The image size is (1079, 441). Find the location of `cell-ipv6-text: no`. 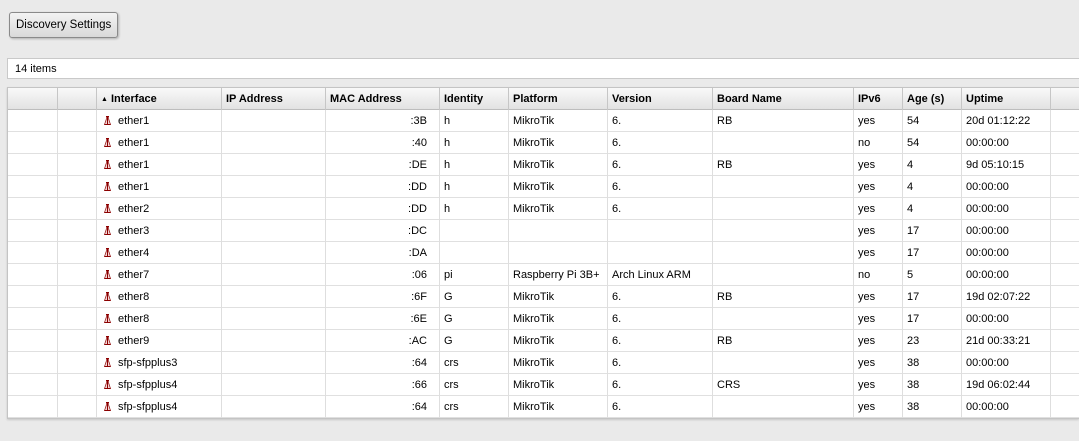

cell-ipv6-text: no is located at coordinates (864, 275).